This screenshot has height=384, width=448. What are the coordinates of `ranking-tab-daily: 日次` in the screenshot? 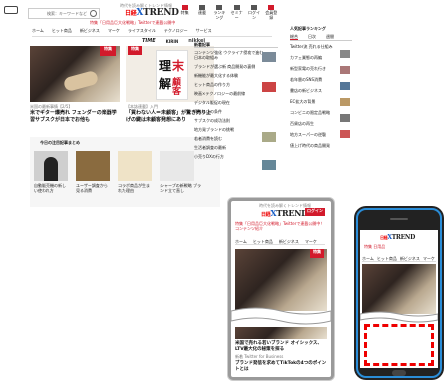 It's located at (312, 37).